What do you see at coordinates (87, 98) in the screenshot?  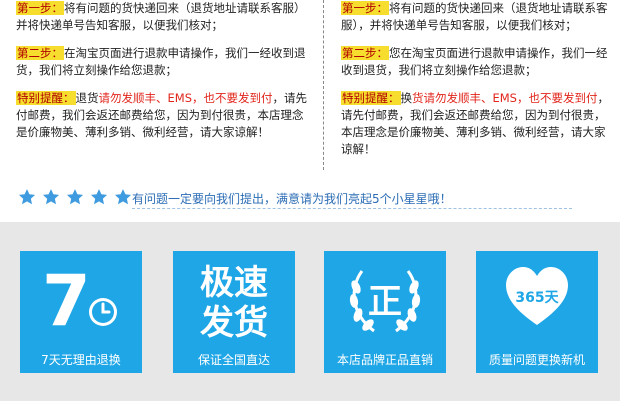 I see `notice-pre: 退货` at bounding box center [87, 98].